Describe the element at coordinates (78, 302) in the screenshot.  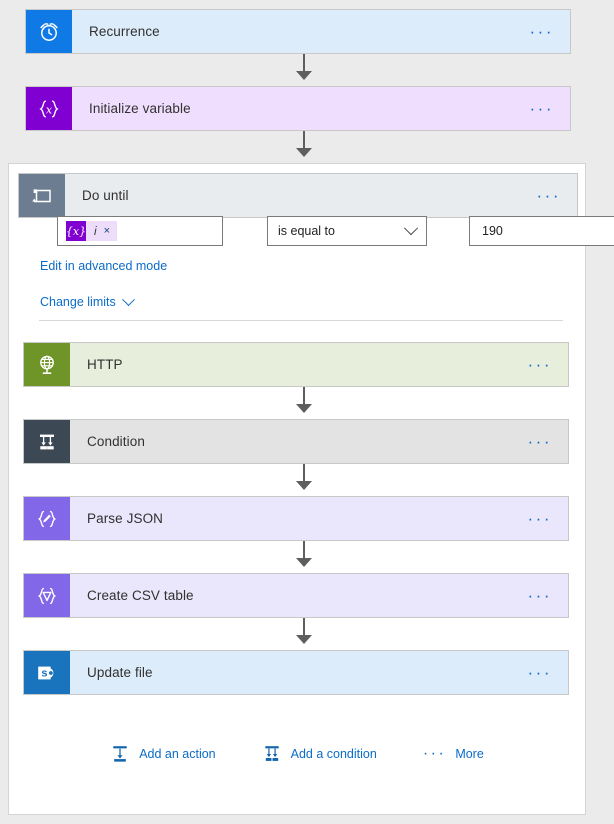
I see `change-limits-label: Change limits` at that location.